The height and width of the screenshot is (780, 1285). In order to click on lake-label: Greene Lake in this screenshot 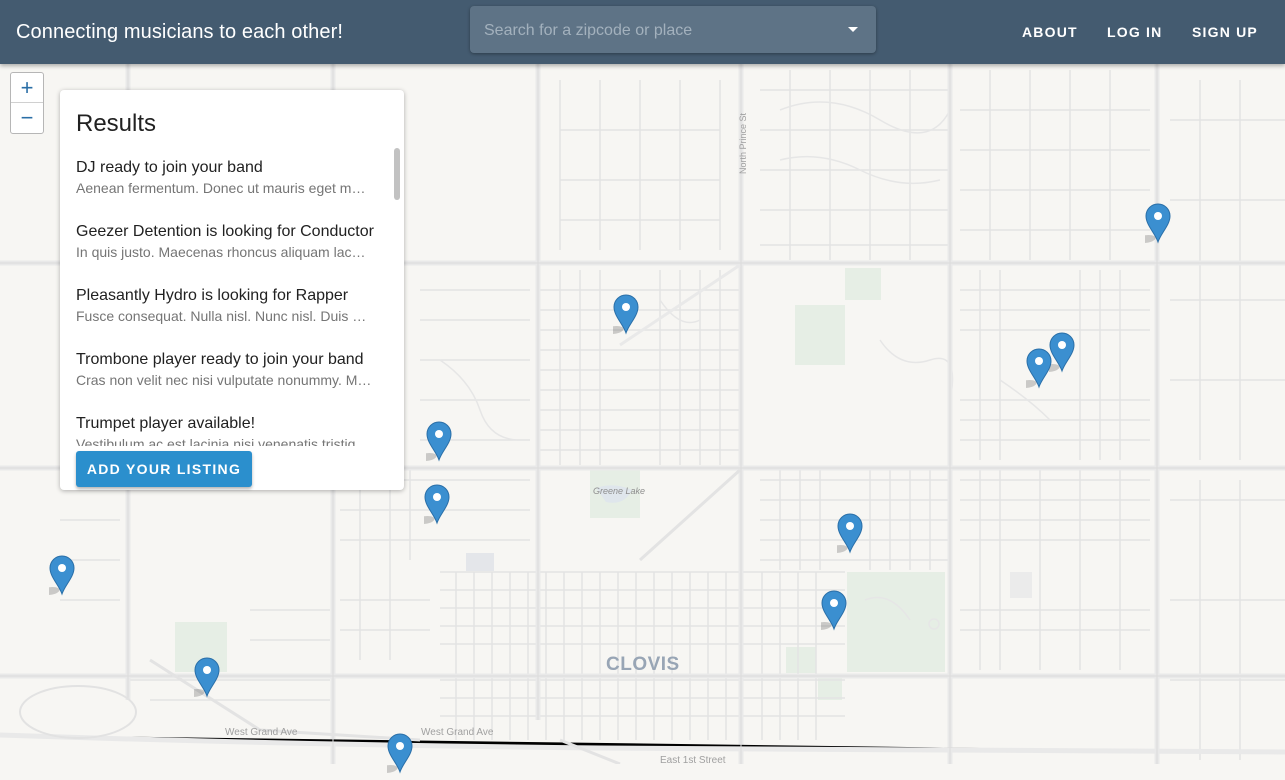, I will do `click(619, 491)`.